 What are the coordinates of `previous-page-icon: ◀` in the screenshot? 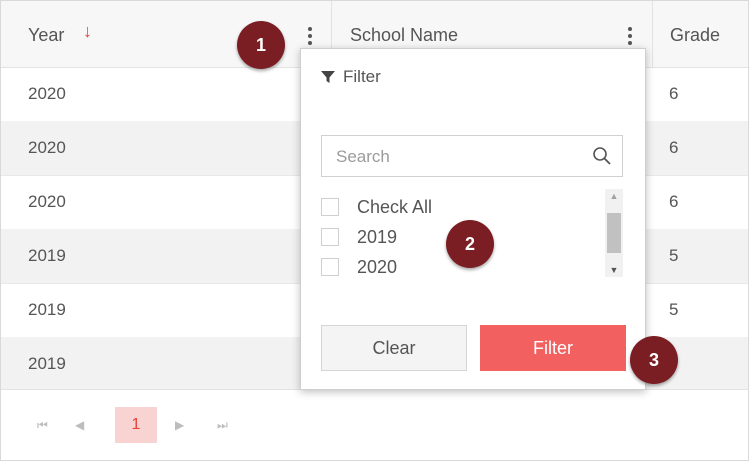 It's located at (79, 425).